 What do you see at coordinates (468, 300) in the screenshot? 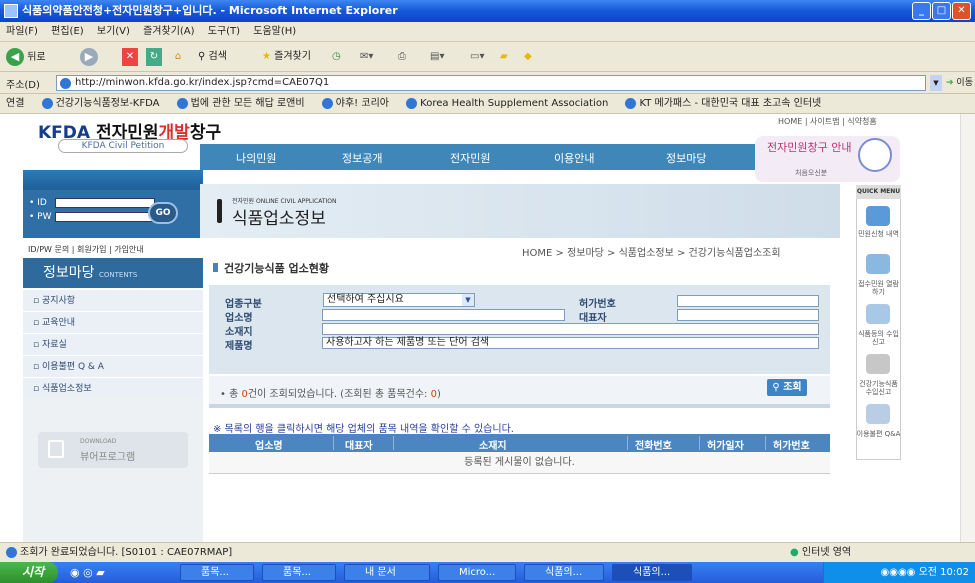
I see `chevron-down-icon: ▼` at bounding box center [468, 300].